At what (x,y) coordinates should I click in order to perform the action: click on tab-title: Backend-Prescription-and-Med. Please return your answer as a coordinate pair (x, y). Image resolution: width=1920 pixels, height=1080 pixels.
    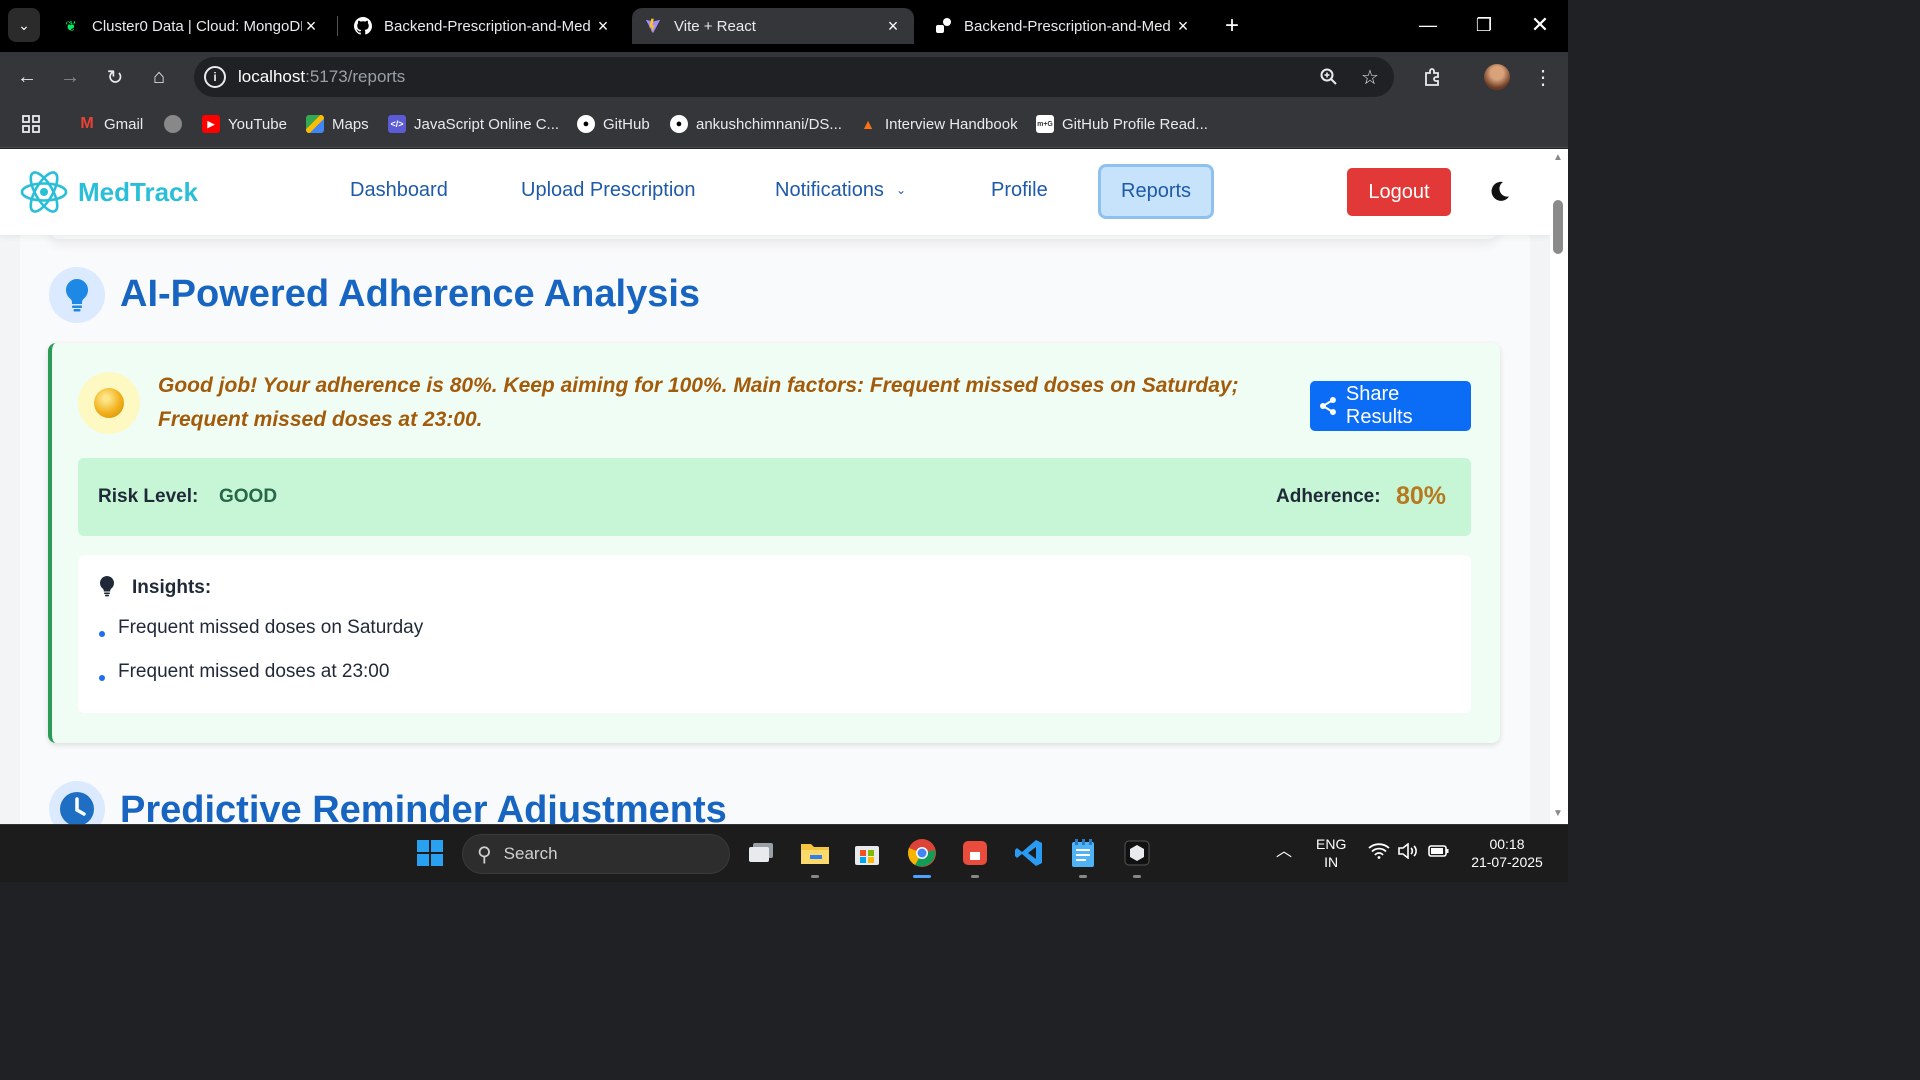
    Looking at the image, I should click on (1067, 26).